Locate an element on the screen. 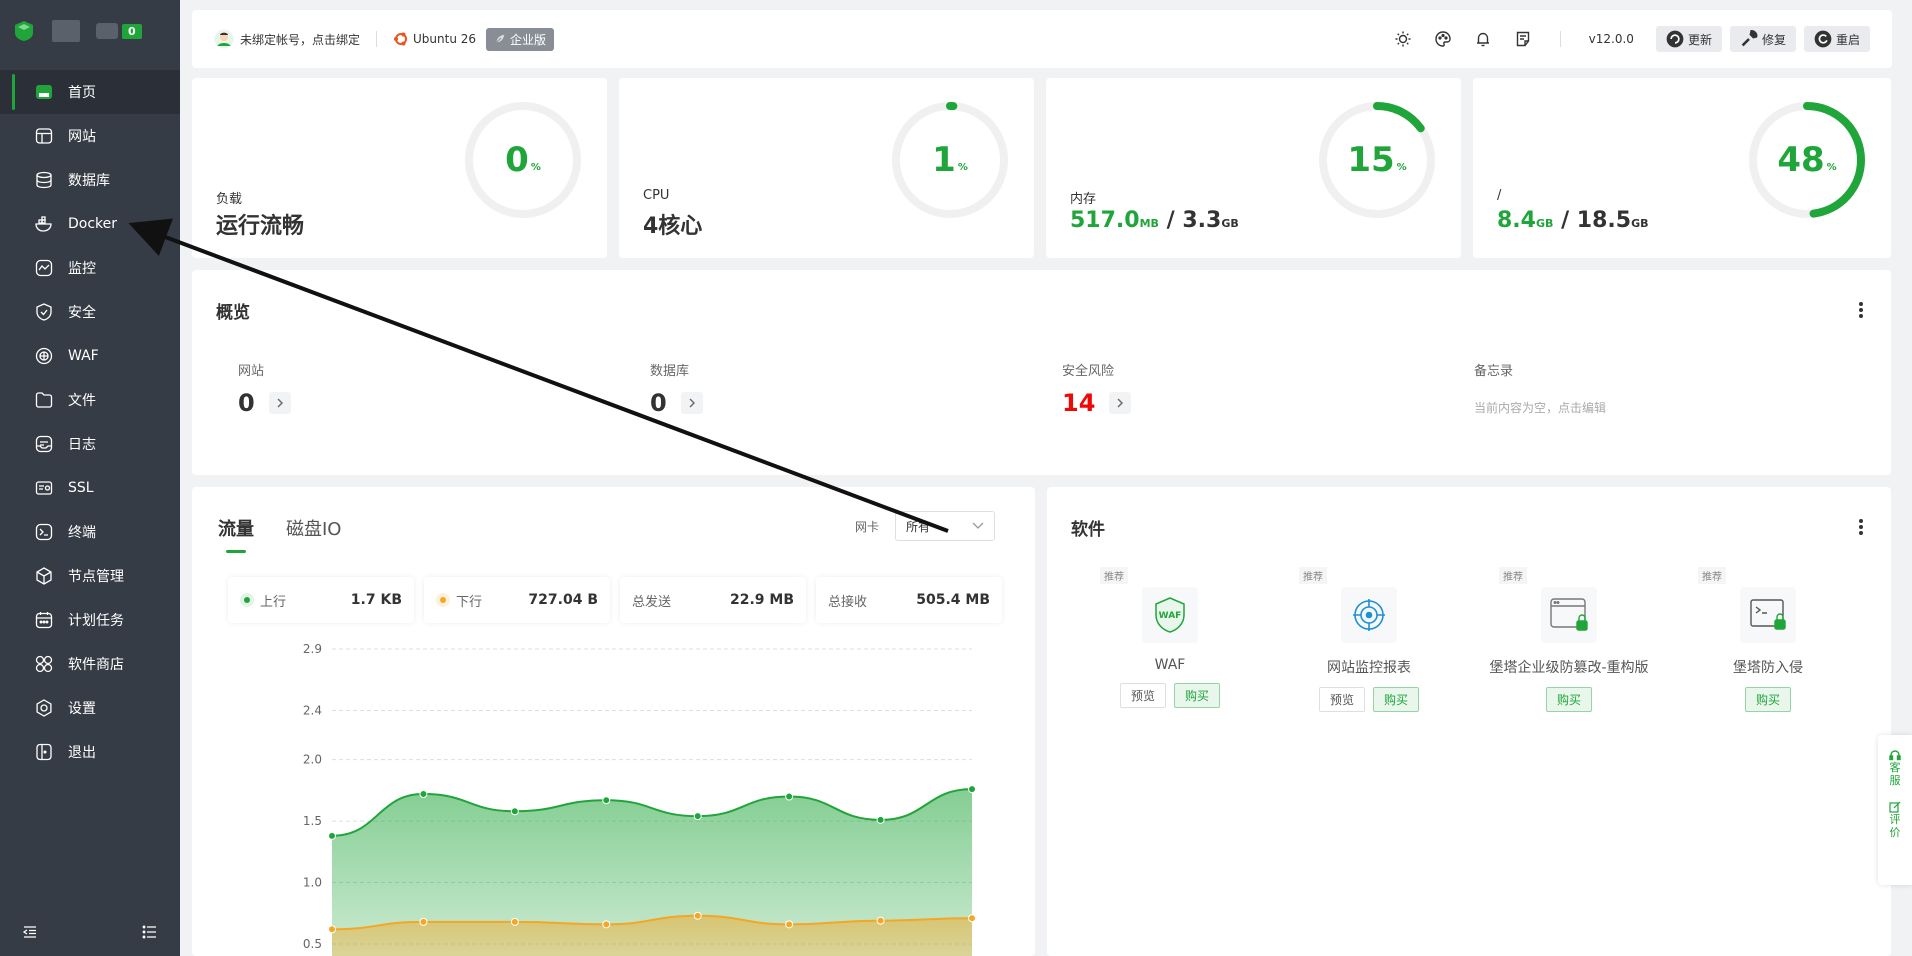 This screenshot has height=956, width=1912. sidebar-item-database: 数据库 is located at coordinates (90, 180).